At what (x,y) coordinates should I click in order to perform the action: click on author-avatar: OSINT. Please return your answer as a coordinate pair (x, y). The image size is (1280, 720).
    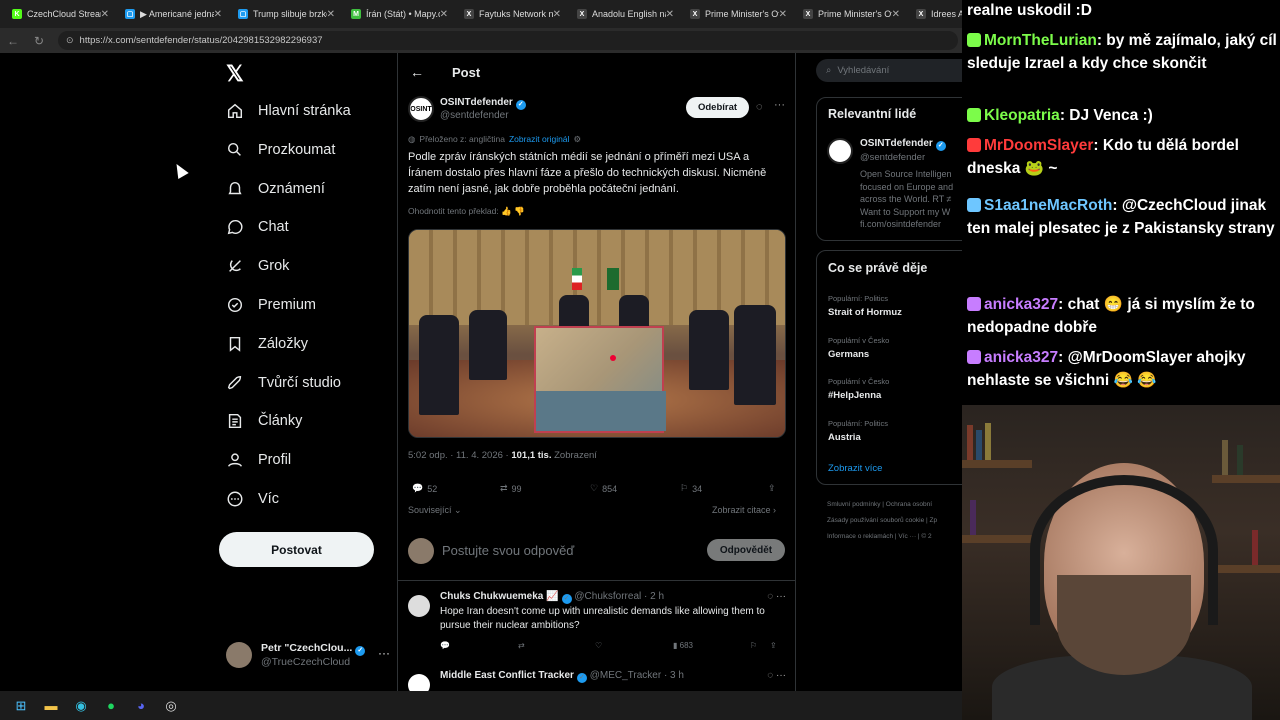
    Looking at the image, I should click on (421, 109).